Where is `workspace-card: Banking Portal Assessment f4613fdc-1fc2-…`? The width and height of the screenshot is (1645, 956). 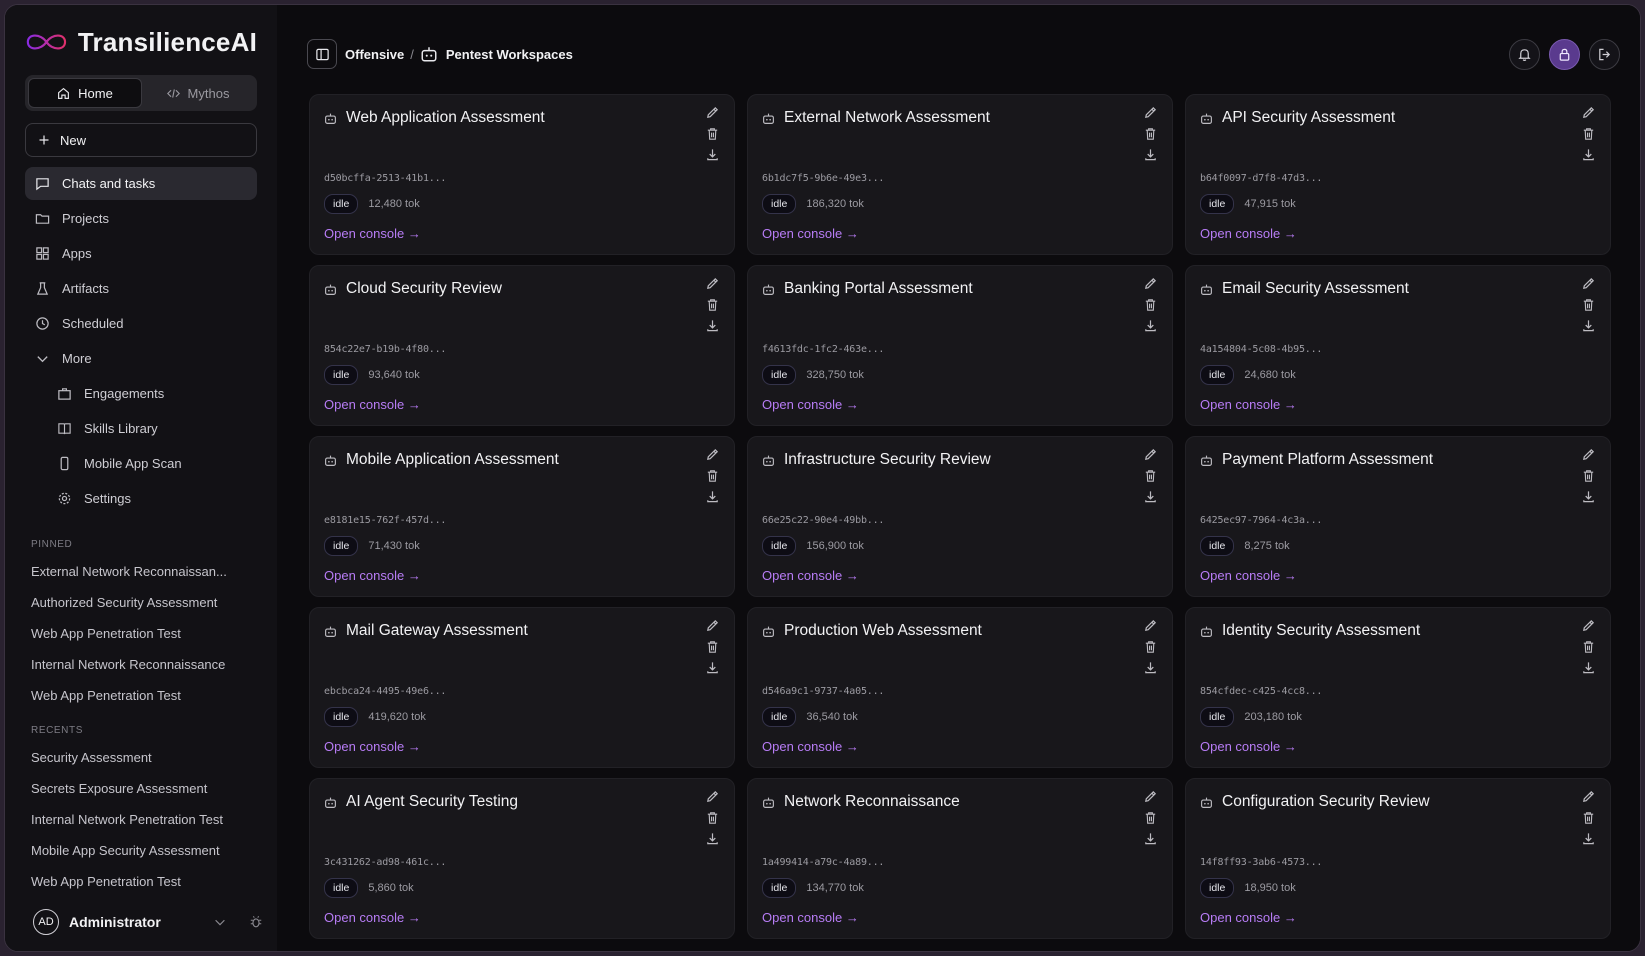
workspace-card: Banking Portal Assessment f4613fdc-1fc2-… is located at coordinates (960, 345).